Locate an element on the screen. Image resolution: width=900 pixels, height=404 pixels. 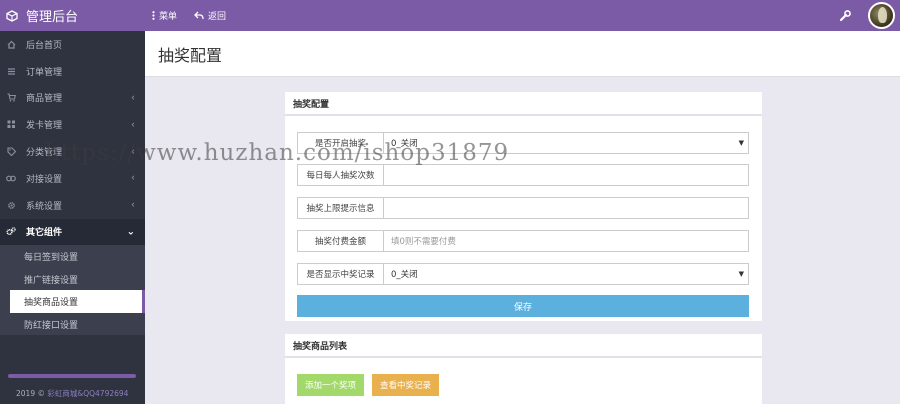
top-navbar: 管理后台 菜单 返回 is located at coordinates (450, 15).